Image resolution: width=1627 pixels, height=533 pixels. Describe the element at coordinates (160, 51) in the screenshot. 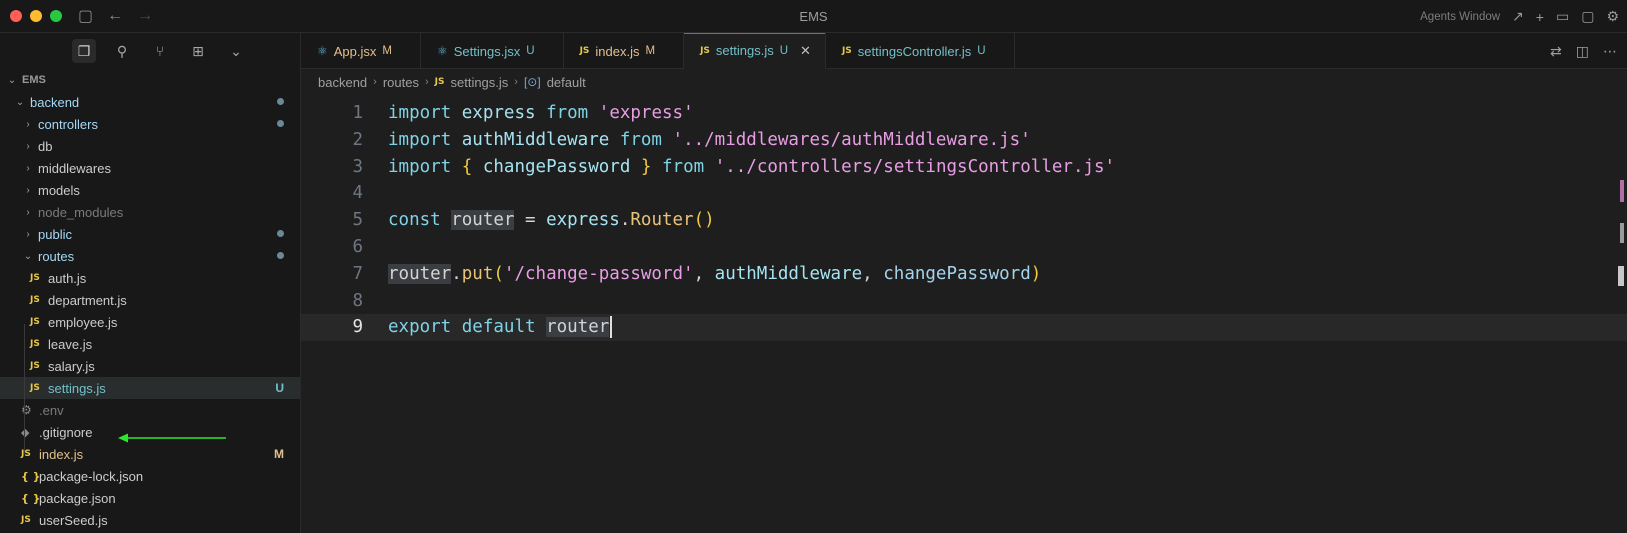

I see `source-control-icon: ⑂` at that location.